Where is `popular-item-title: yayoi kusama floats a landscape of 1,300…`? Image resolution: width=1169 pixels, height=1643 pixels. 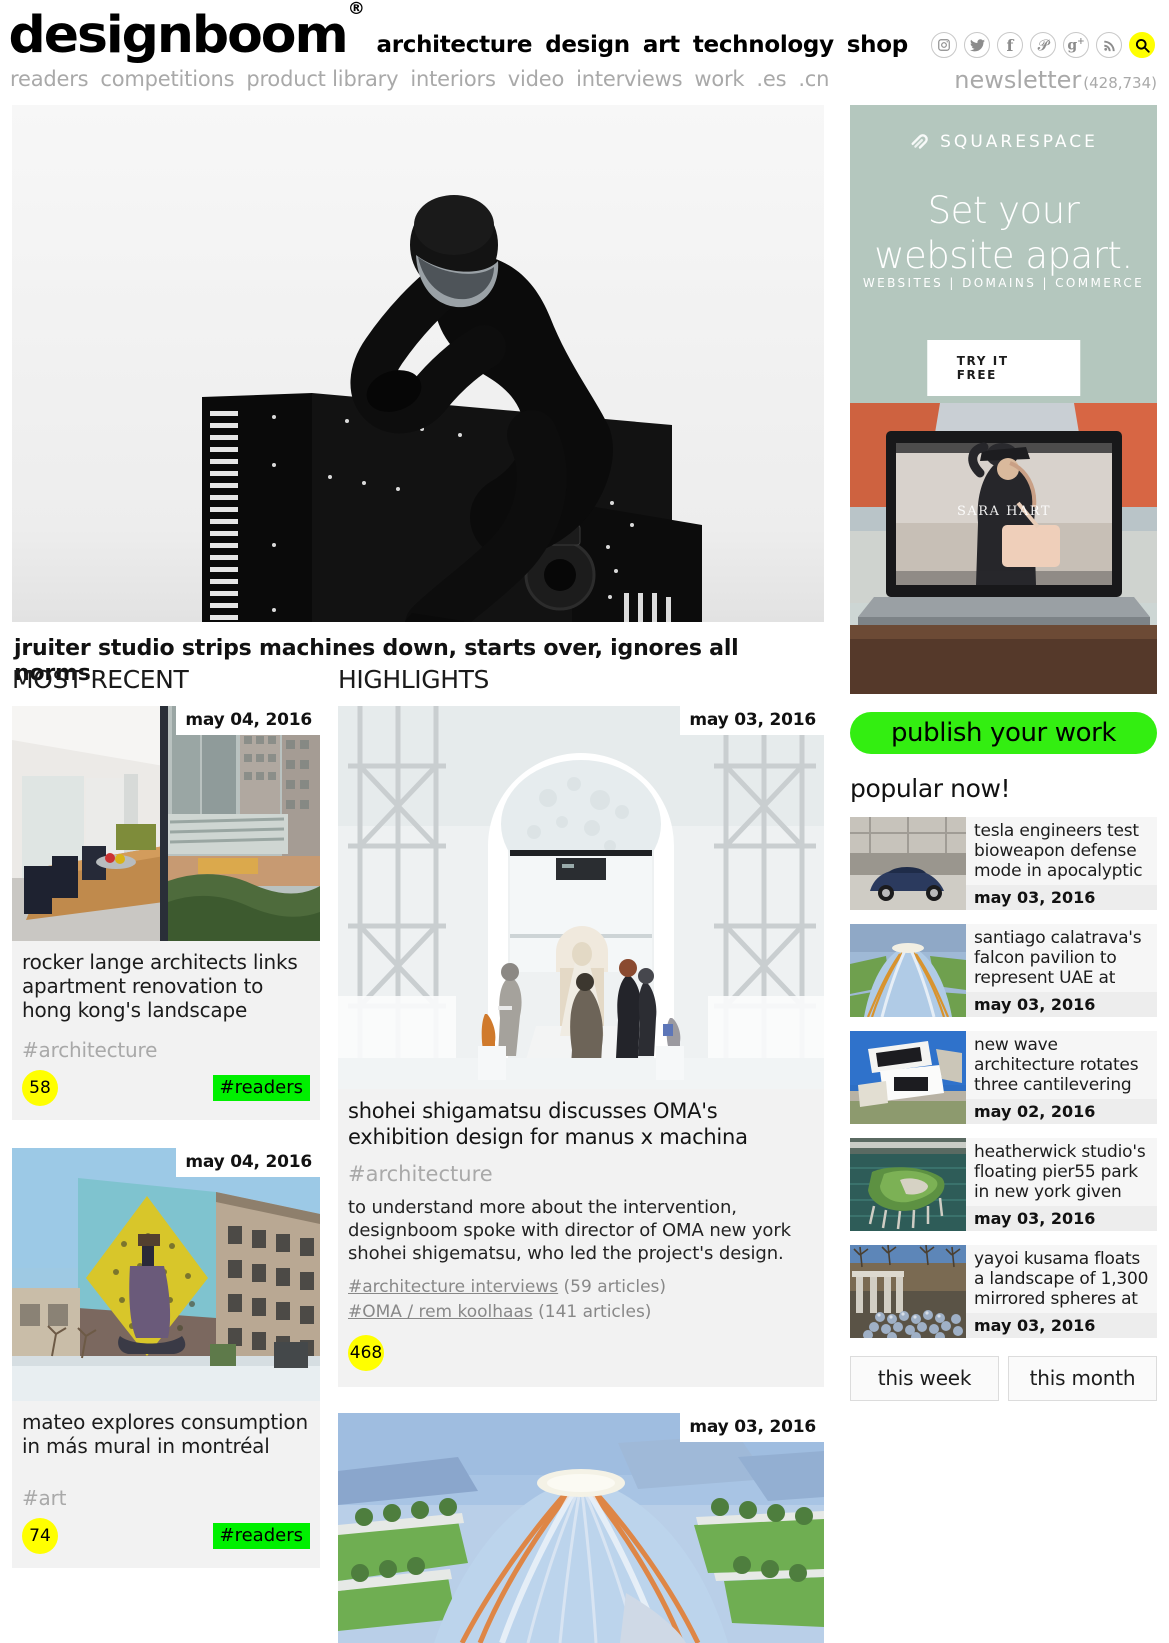
popular-item-title: yayoi kusama floats a landscape of 1,300… is located at coordinates (1061, 1277).